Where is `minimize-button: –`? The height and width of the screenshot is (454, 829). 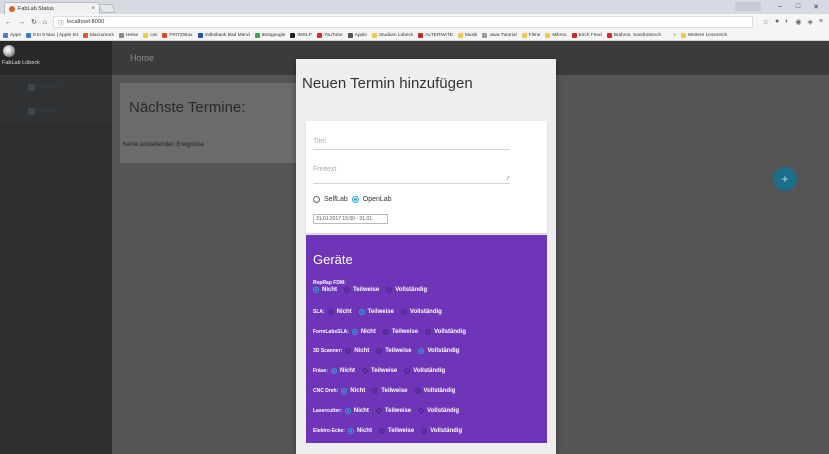 minimize-button: – is located at coordinates (780, 6).